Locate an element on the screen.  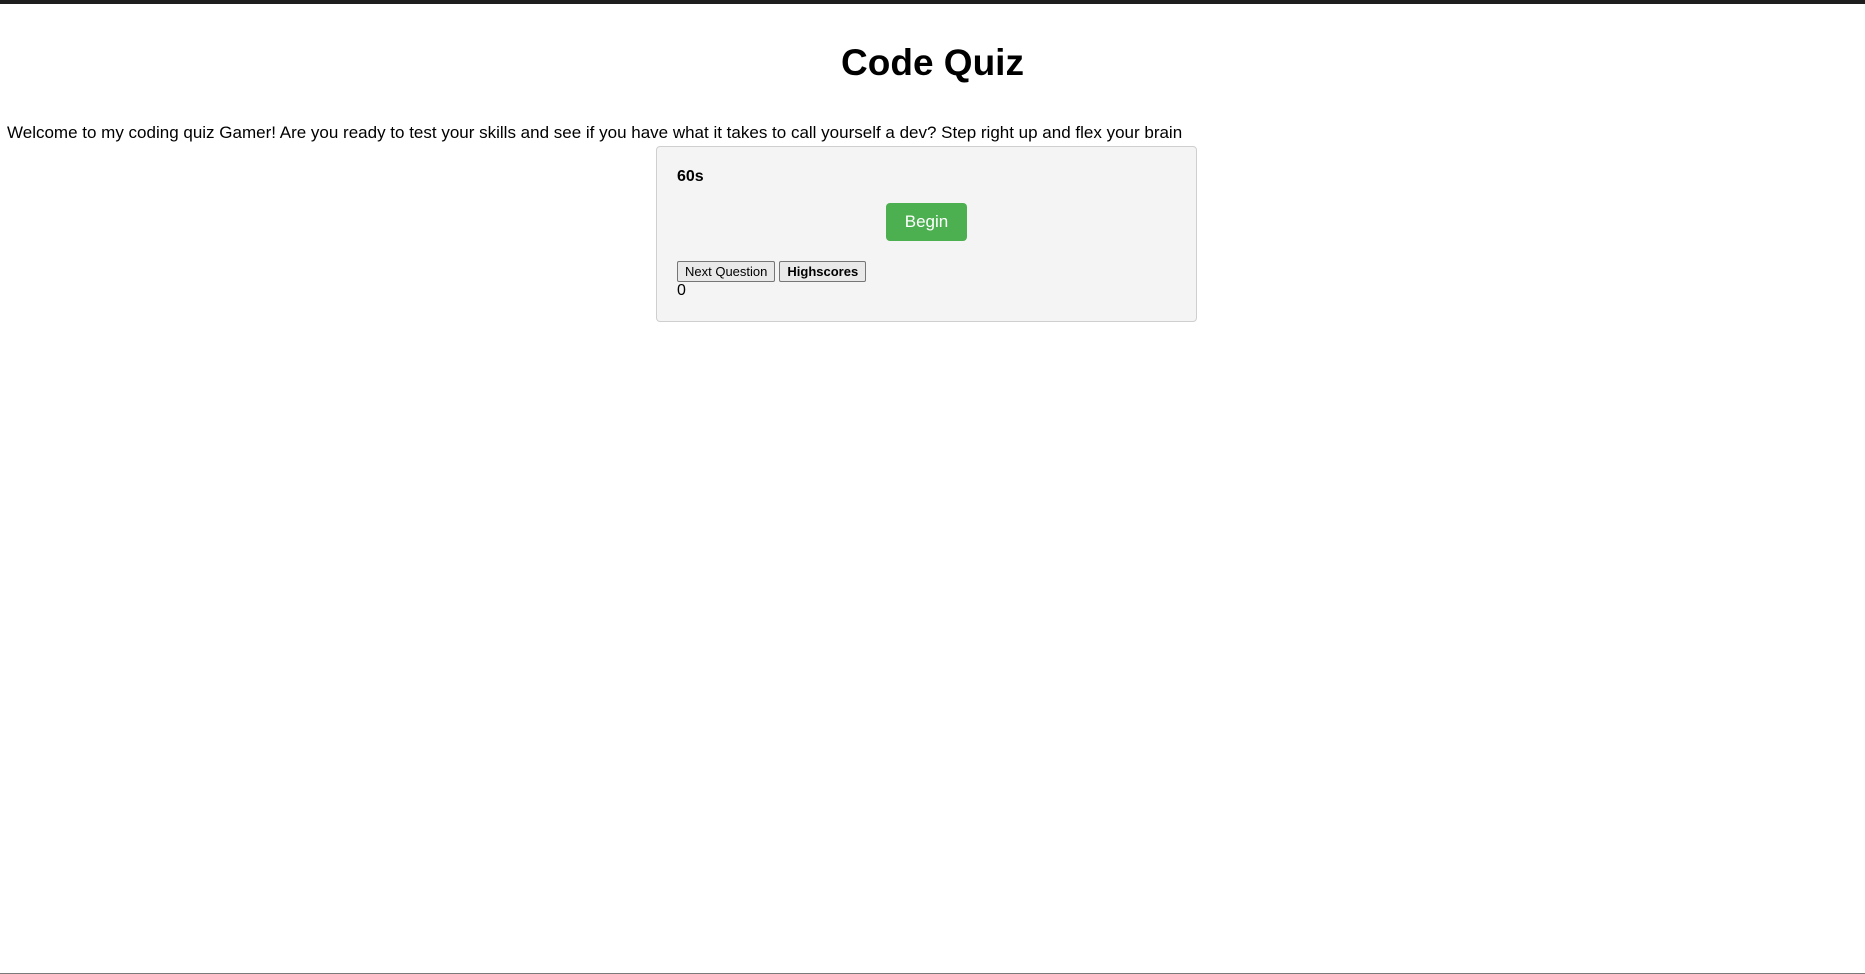
begin-button: Begin is located at coordinates (926, 222).